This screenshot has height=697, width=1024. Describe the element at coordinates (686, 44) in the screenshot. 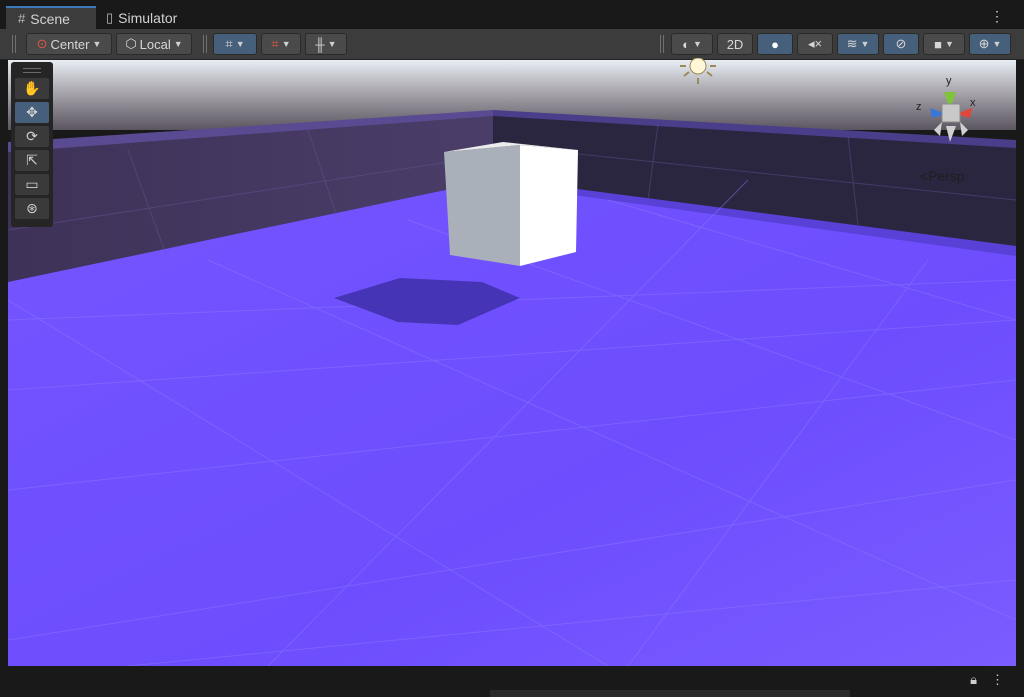

I see `shaded-sphere-icon: ◐` at that location.